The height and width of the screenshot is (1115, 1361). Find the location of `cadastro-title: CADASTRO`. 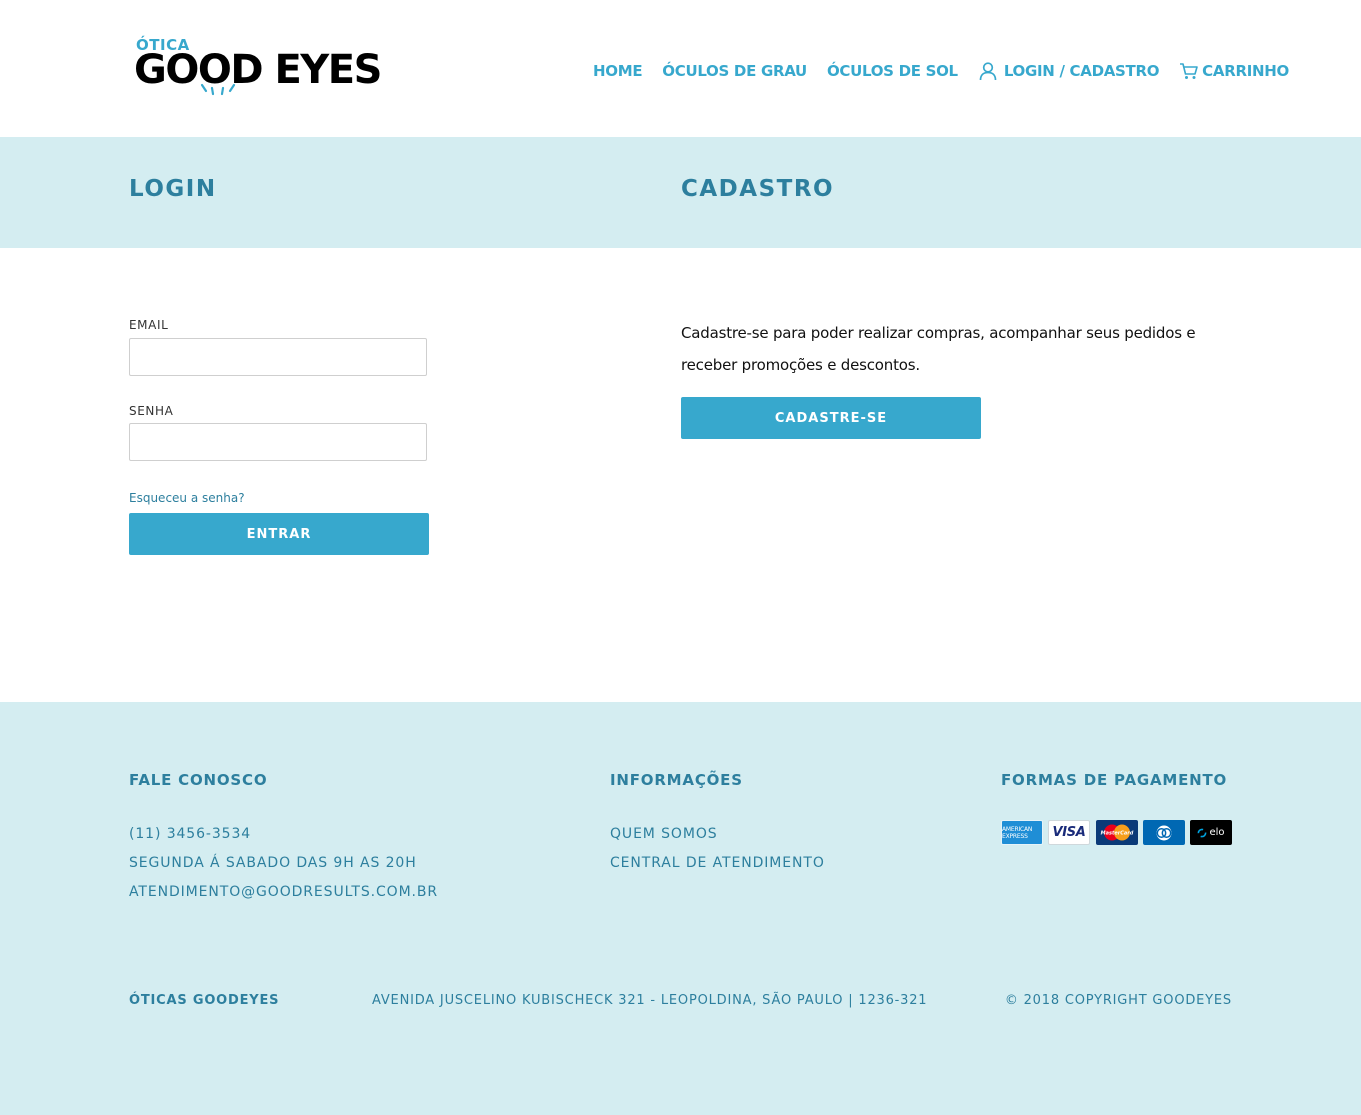

cadastro-title: CADASTRO is located at coordinates (758, 189).